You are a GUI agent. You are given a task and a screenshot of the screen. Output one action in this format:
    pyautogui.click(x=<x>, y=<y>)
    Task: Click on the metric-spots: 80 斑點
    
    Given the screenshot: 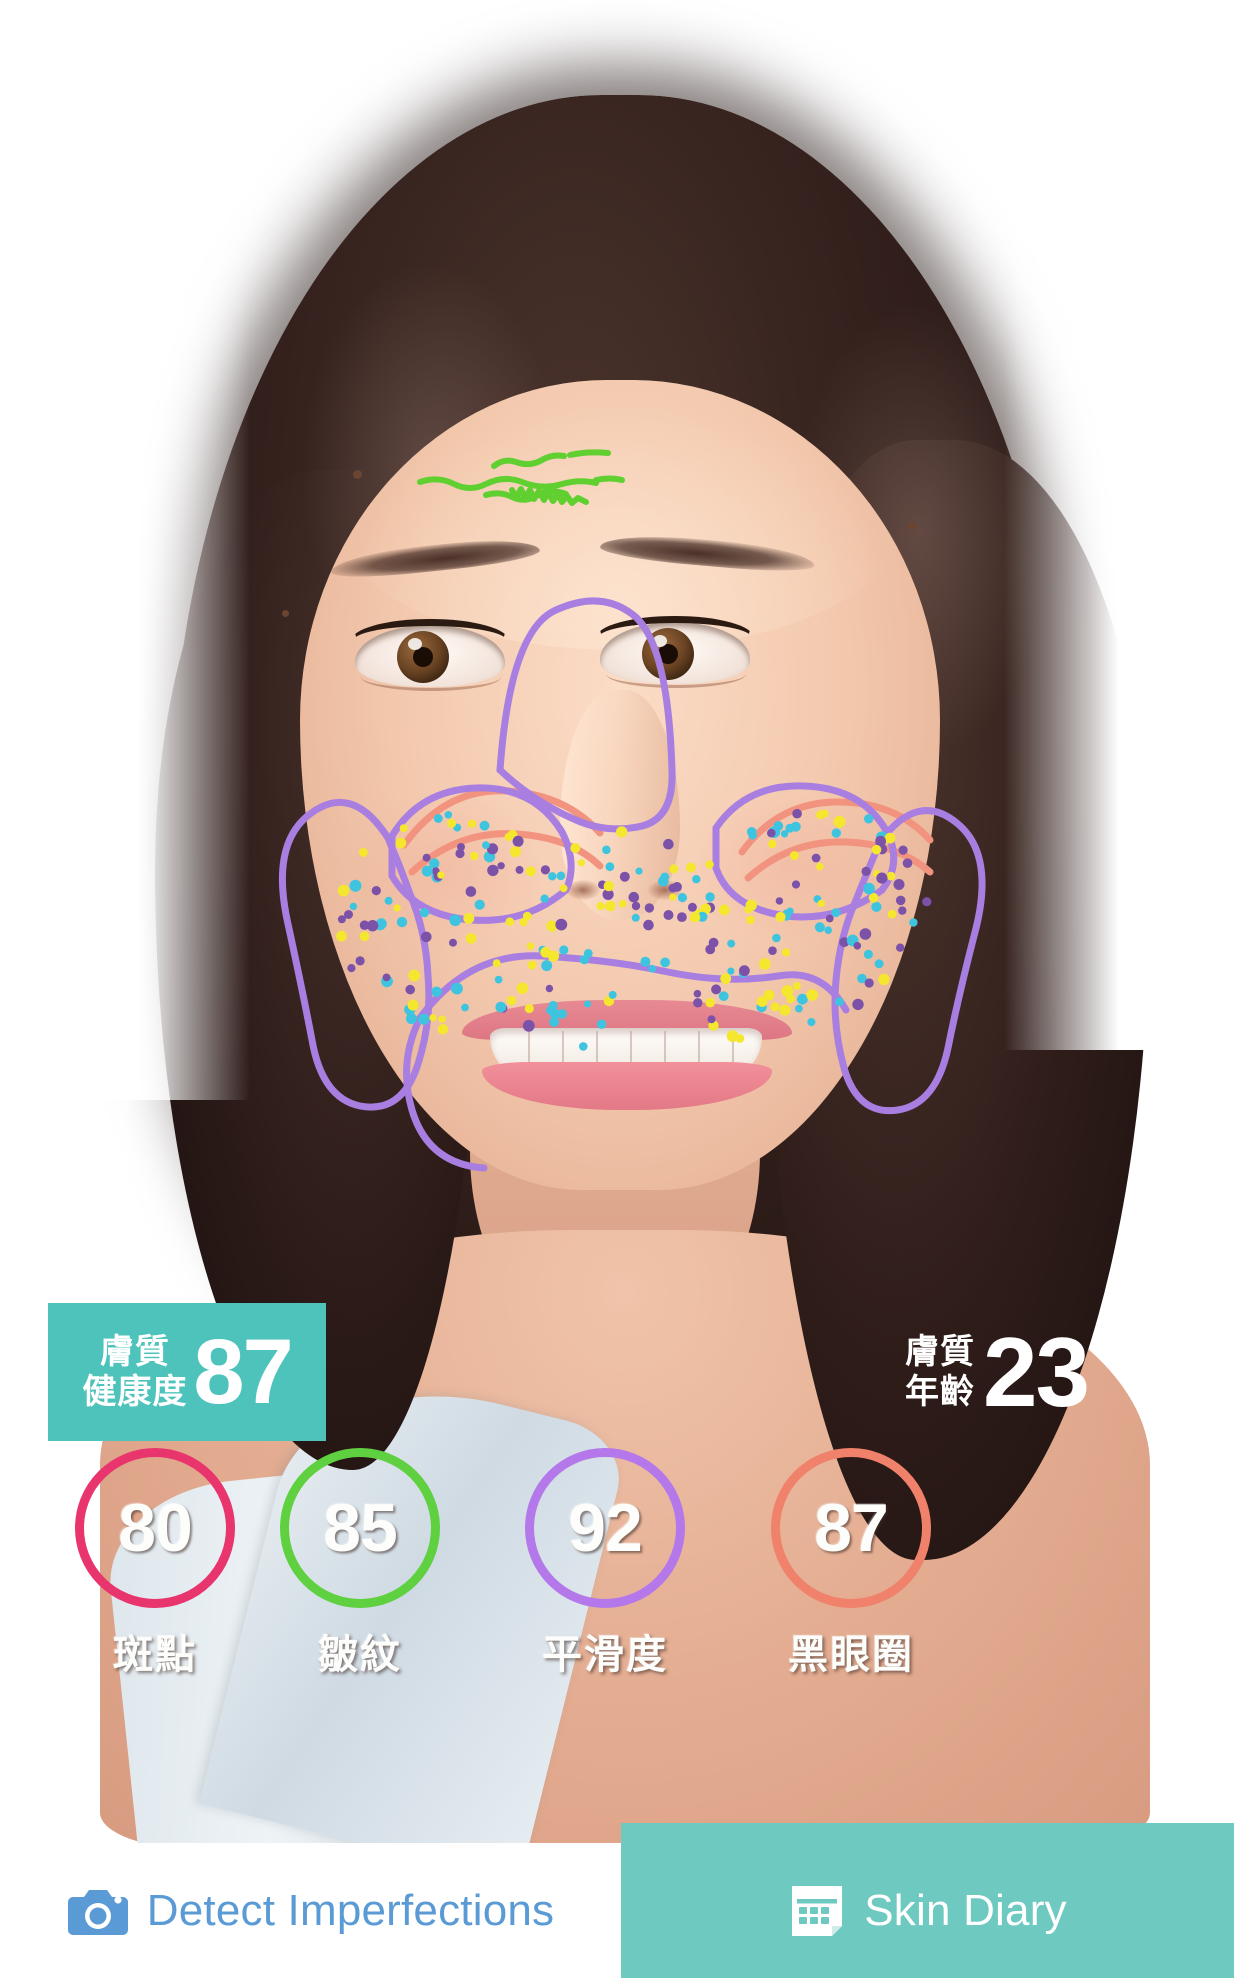 What is the action you would take?
    pyautogui.click(x=155, y=1564)
    